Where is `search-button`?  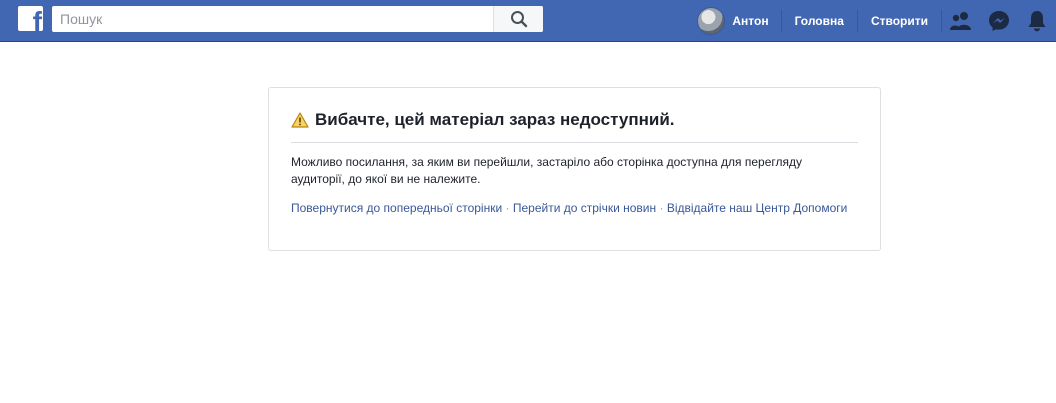
search-button is located at coordinates (518, 19).